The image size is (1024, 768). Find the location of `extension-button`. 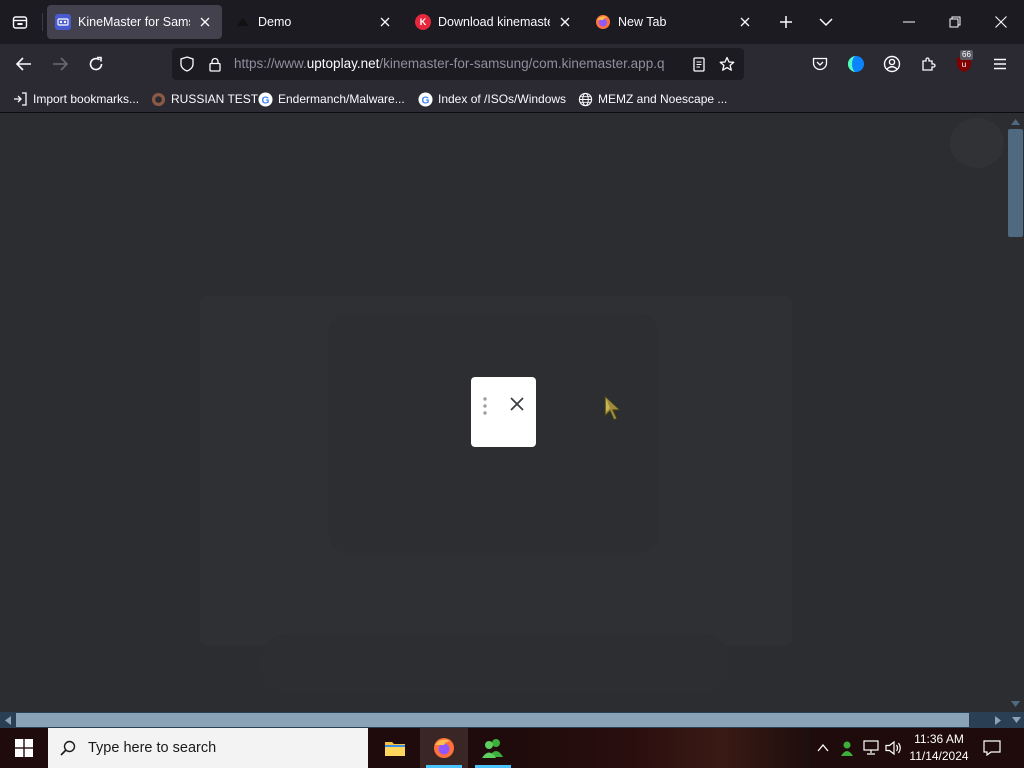

extension-button is located at coordinates (856, 64).